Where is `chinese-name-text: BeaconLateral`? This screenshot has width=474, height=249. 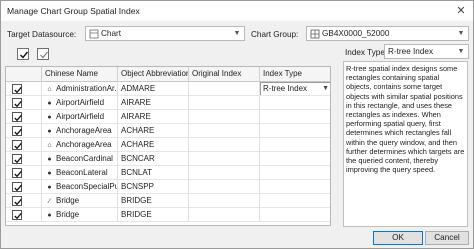 chinese-name-text: BeaconLateral is located at coordinates (82, 172).